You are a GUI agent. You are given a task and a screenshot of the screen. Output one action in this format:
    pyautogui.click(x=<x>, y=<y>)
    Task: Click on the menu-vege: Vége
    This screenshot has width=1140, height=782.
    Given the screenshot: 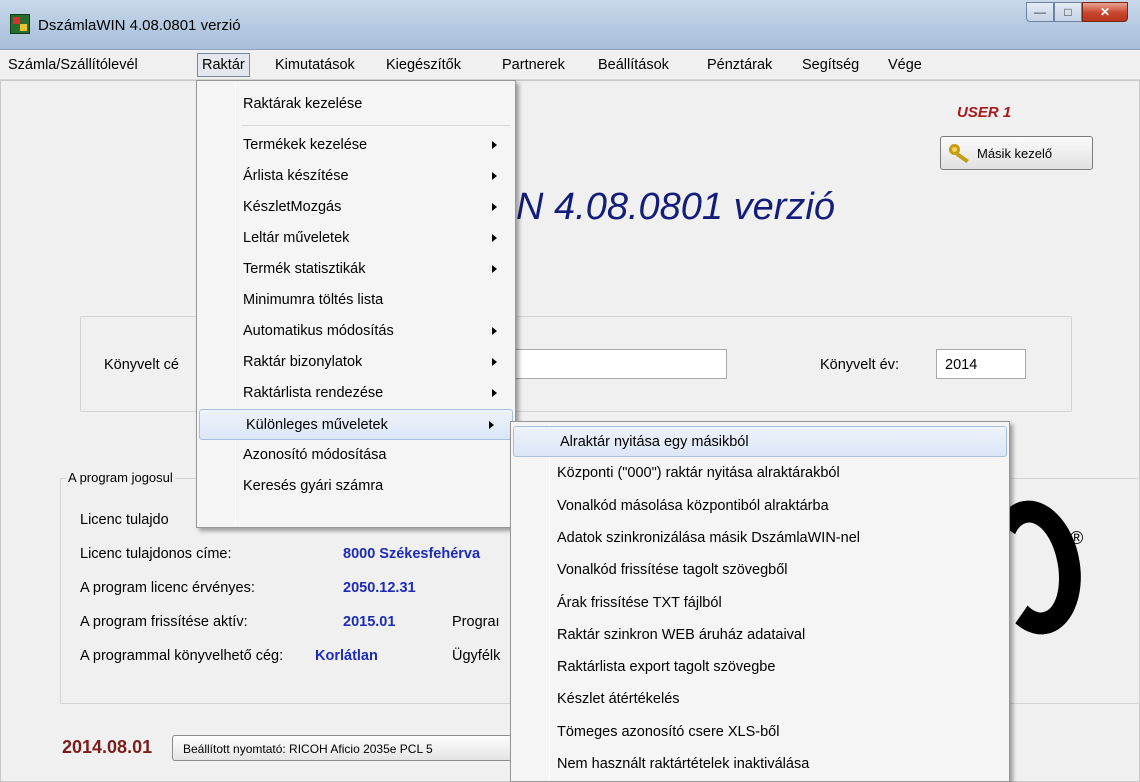 What is the action you would take?
    pyautogui.click(x=905, y=65)
    